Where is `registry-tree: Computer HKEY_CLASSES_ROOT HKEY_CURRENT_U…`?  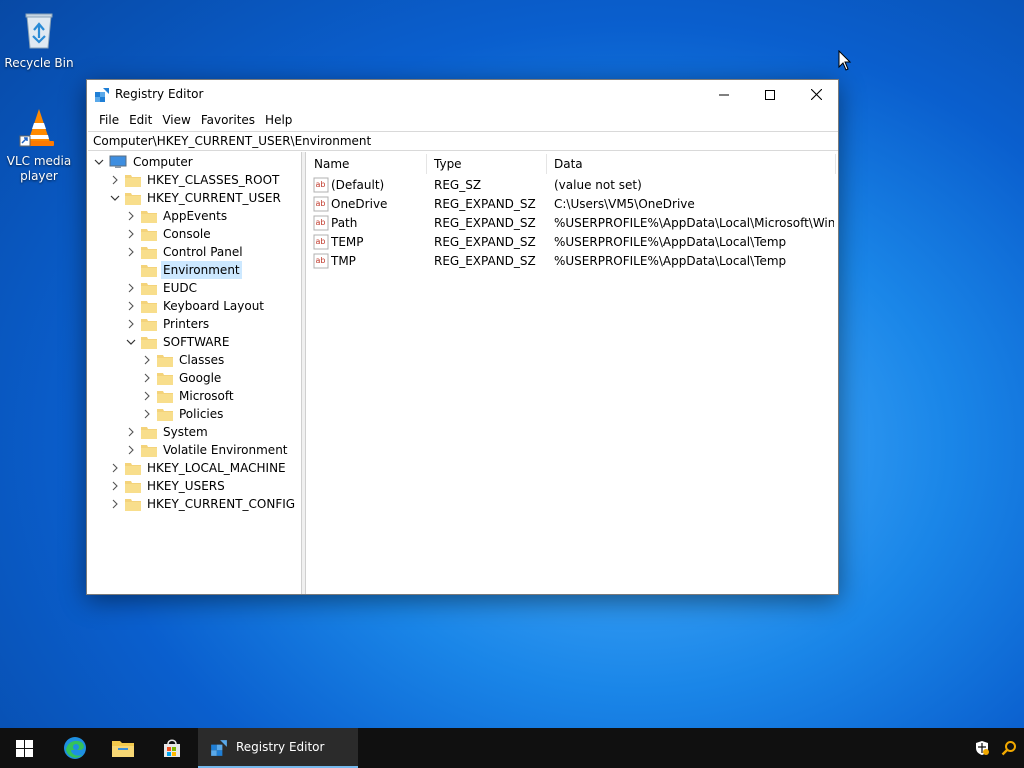
registry-tree: Computer HKEY_CLASSES_ROOT HKEY_CURRENT_U… is located at coordinates (194, 373).